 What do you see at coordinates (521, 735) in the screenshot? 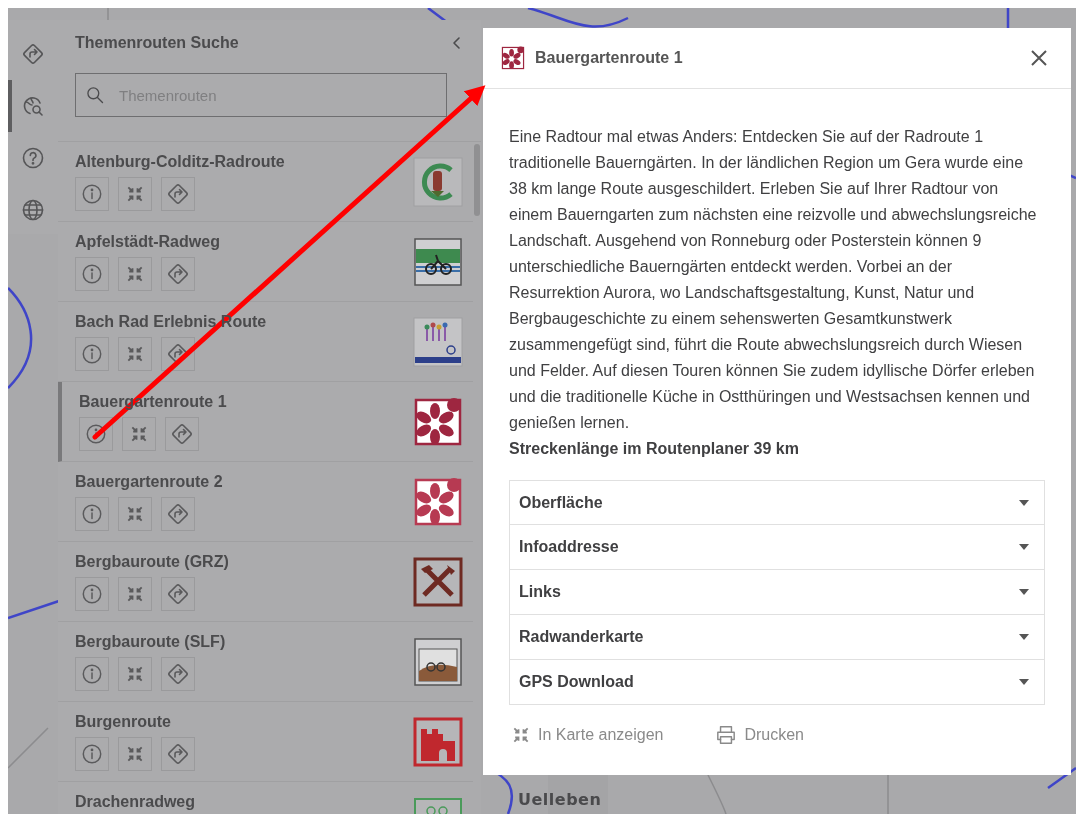
I see `collapse-arrows-icon` at bounding box center [521, 735].